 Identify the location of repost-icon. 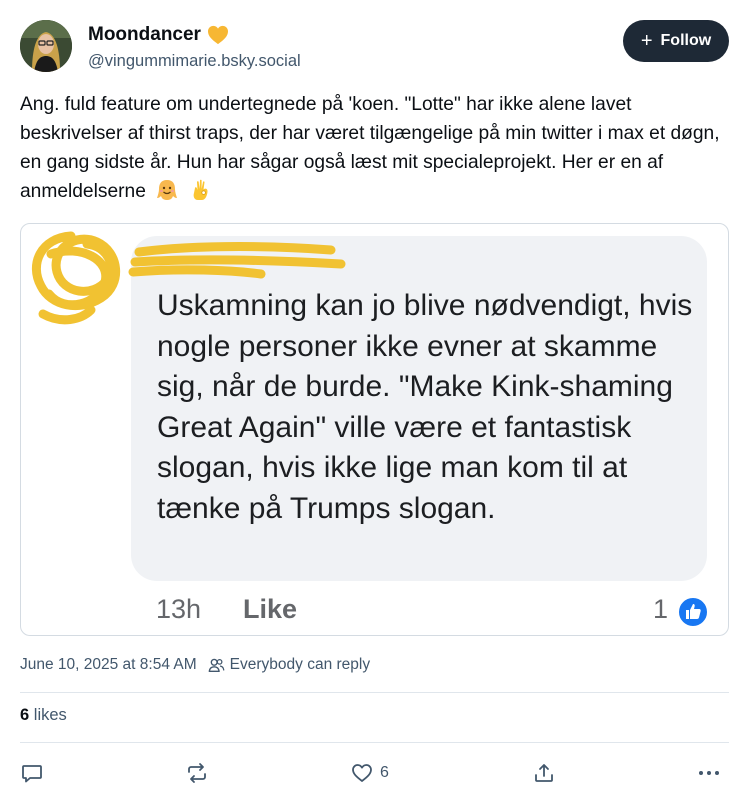
(197, 773).